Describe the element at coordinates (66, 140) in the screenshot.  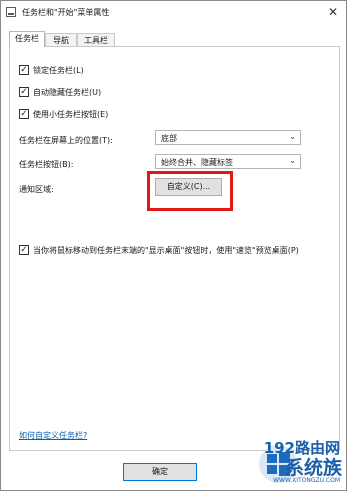
I see `position-label: 任务栏在屏幕上的位置(T):` at that location.